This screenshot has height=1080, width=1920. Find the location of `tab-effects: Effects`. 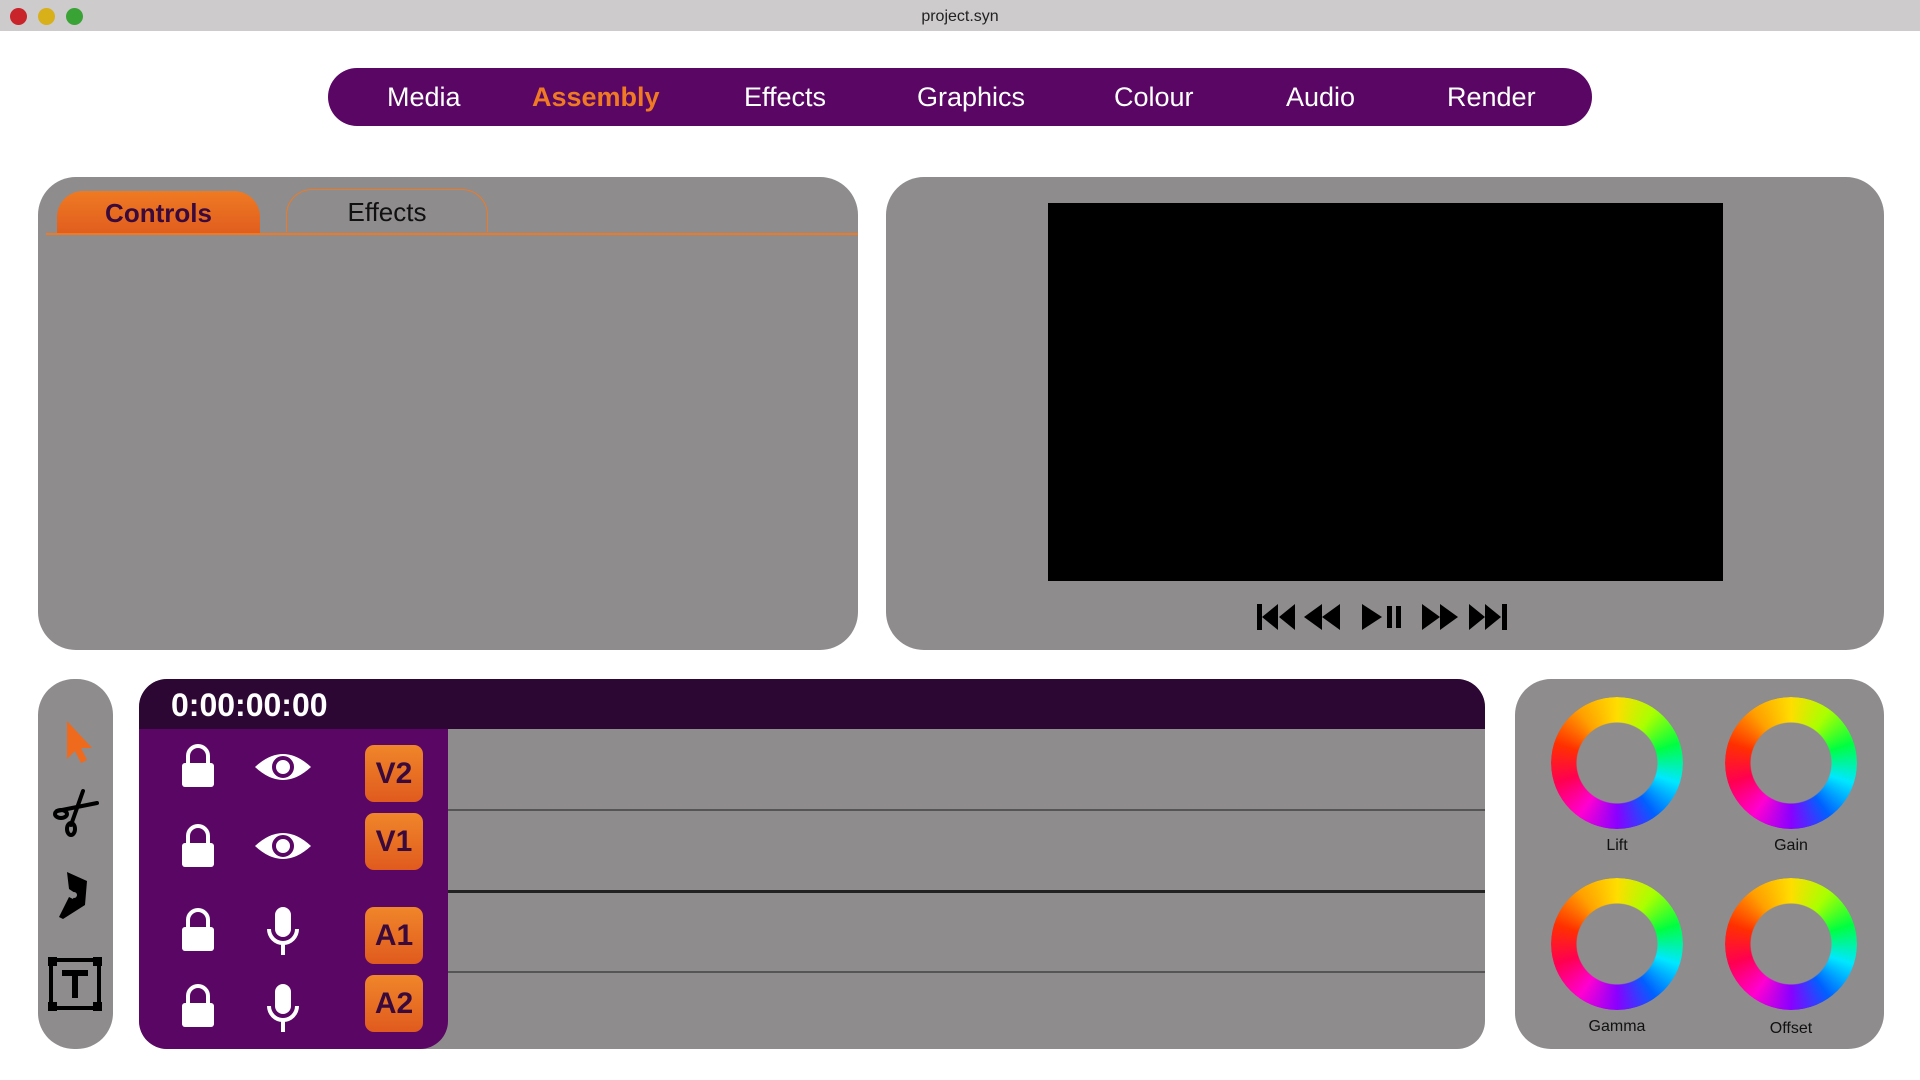

tab-effects: Effects is located at coordinates (387, 210).